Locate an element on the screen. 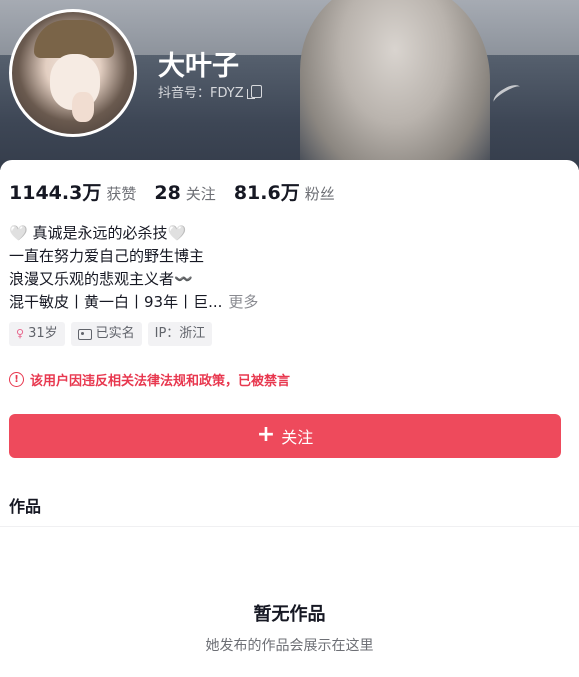 This screenshot has height=677, width=579. douyin-id-label: 抖音号：FDYZ is located at coordinates (201, 93).